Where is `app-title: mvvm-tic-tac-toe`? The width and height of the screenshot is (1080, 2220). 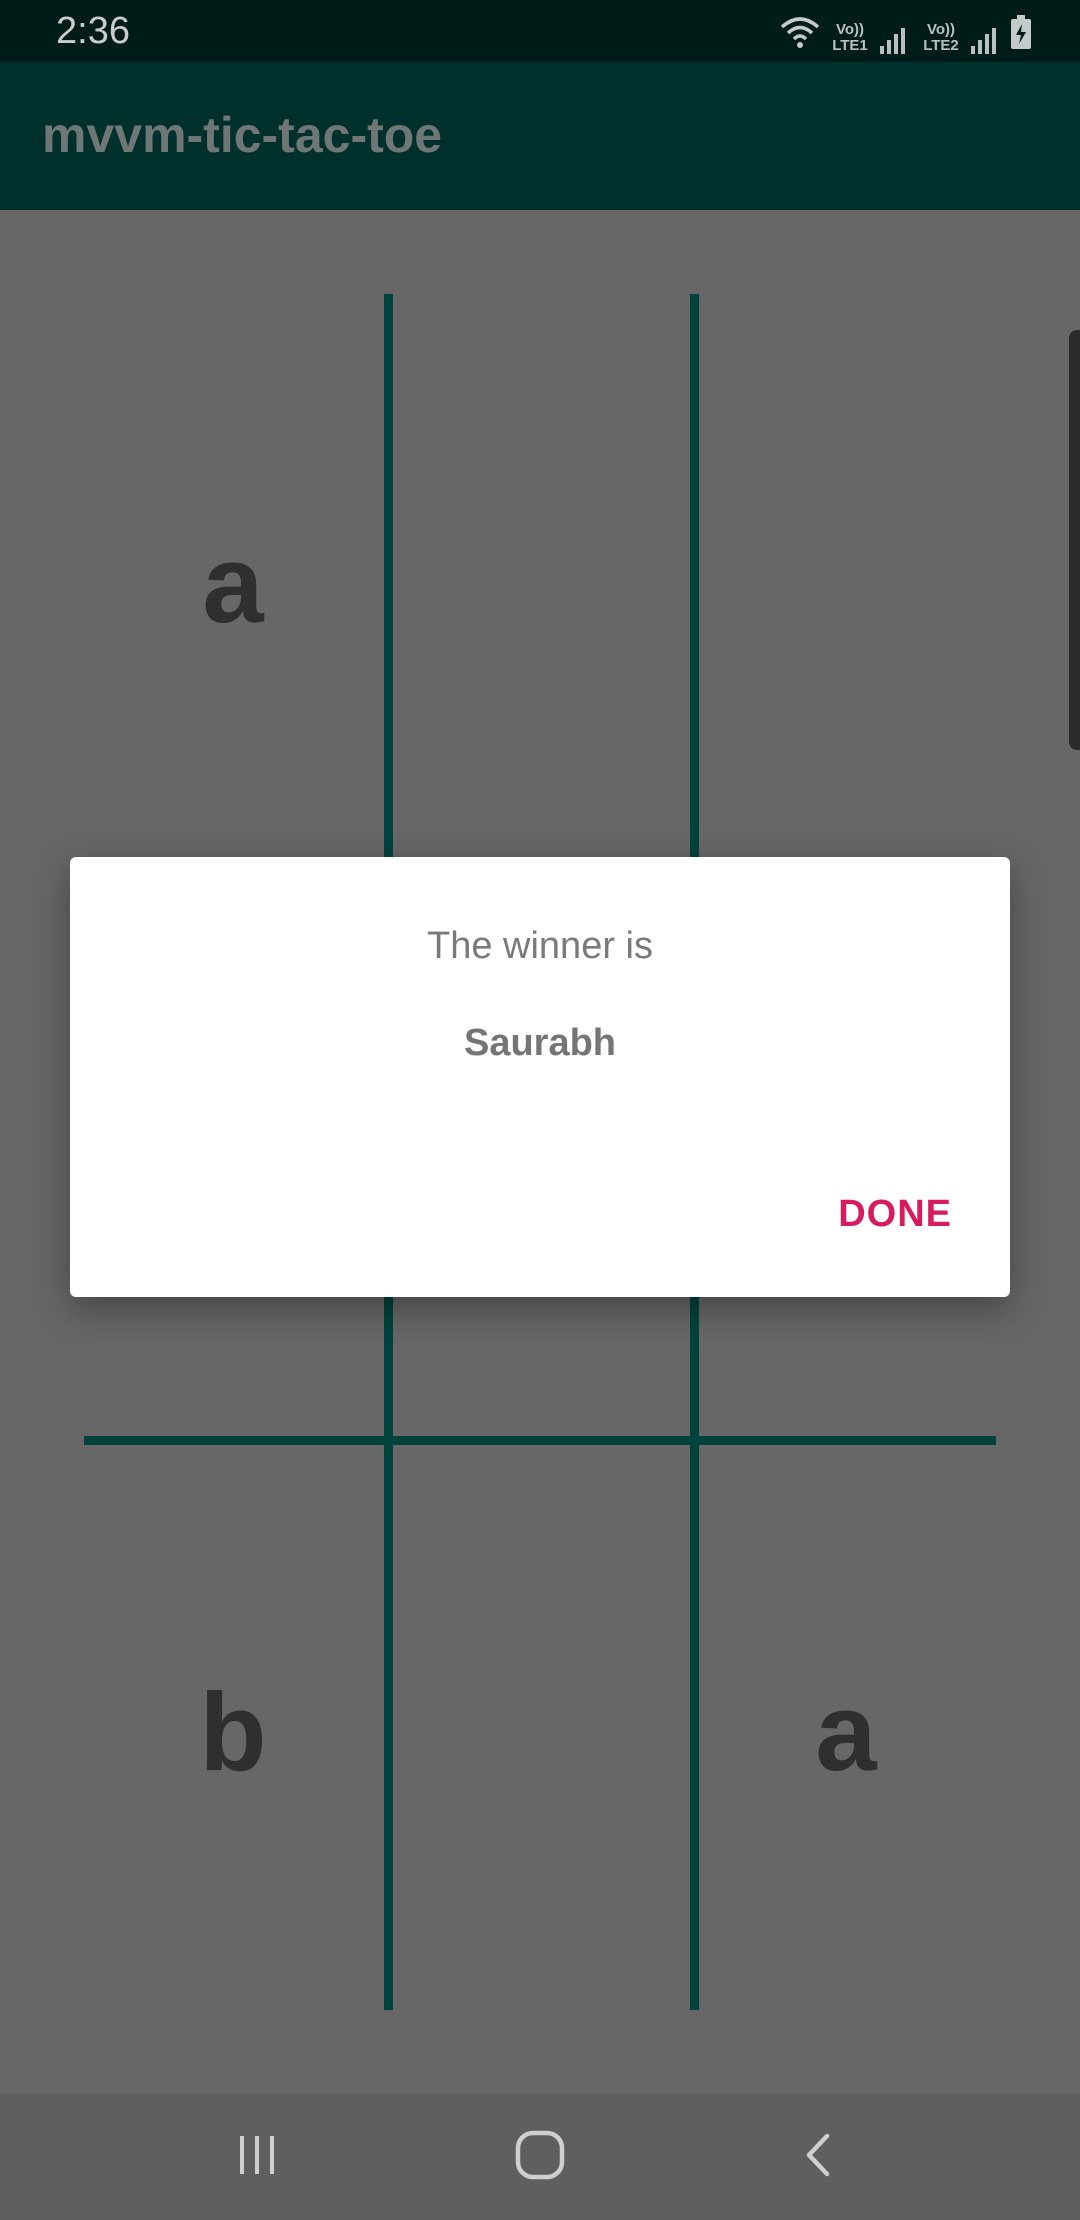
app-title: mvvm-tic-tac-toe is located at coordinates (242, 135).